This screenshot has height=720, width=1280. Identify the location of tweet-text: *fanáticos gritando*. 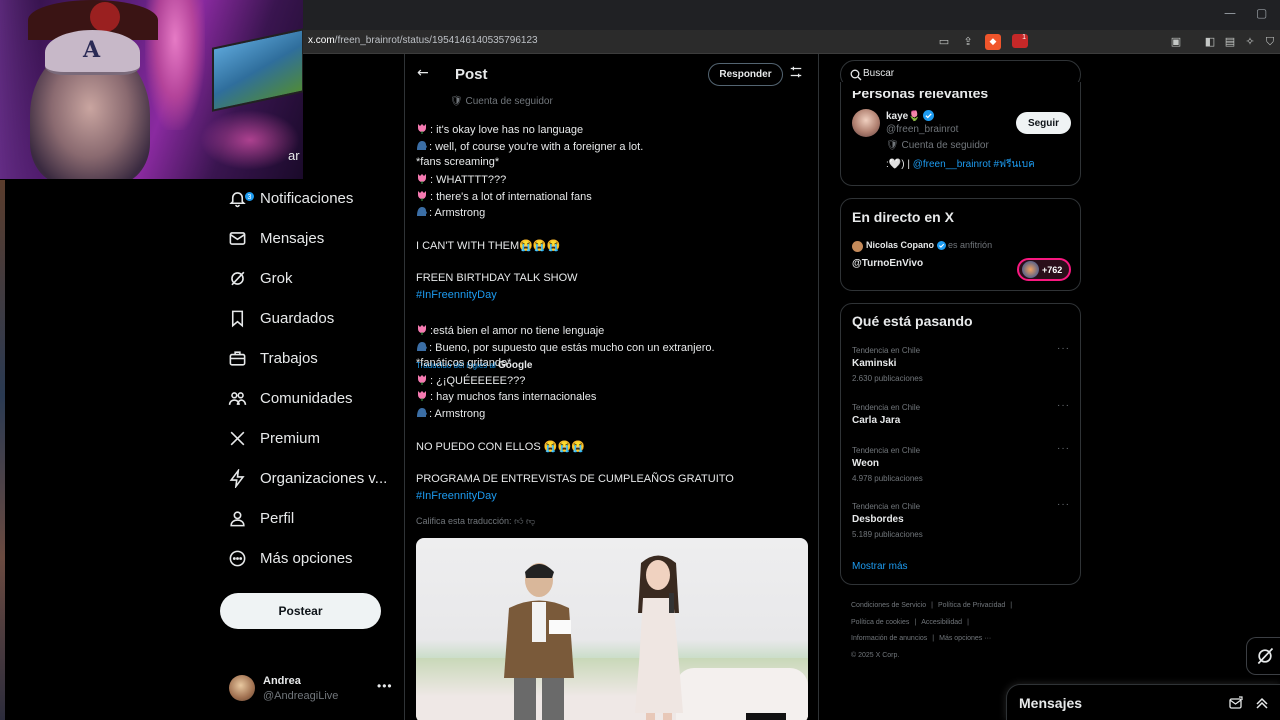
(464, 363).